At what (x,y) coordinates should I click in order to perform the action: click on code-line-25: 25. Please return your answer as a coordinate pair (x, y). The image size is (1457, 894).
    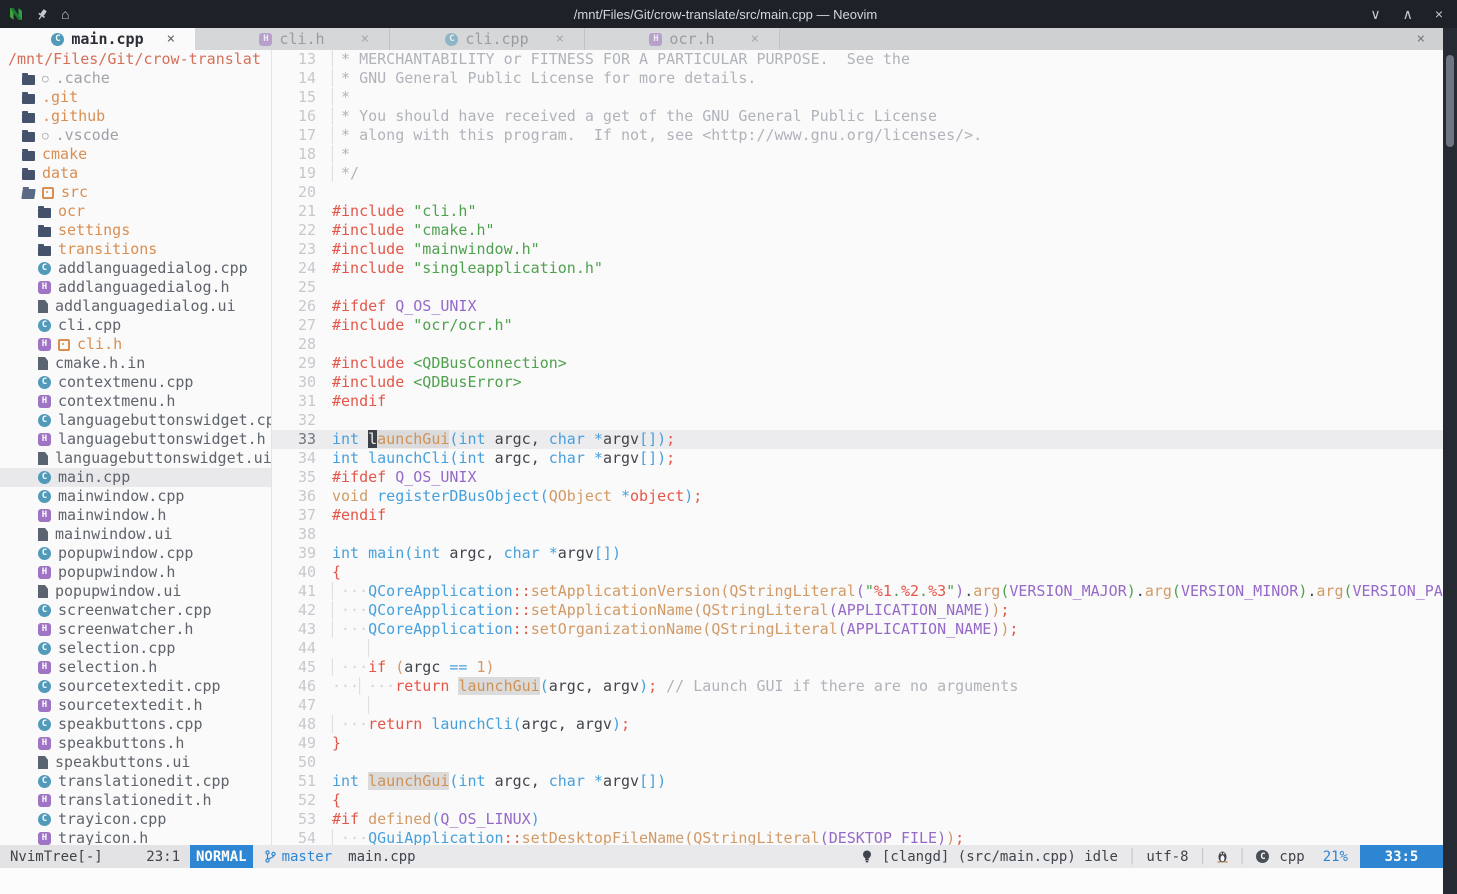
    Looking at the image, I should click on (857, 287).